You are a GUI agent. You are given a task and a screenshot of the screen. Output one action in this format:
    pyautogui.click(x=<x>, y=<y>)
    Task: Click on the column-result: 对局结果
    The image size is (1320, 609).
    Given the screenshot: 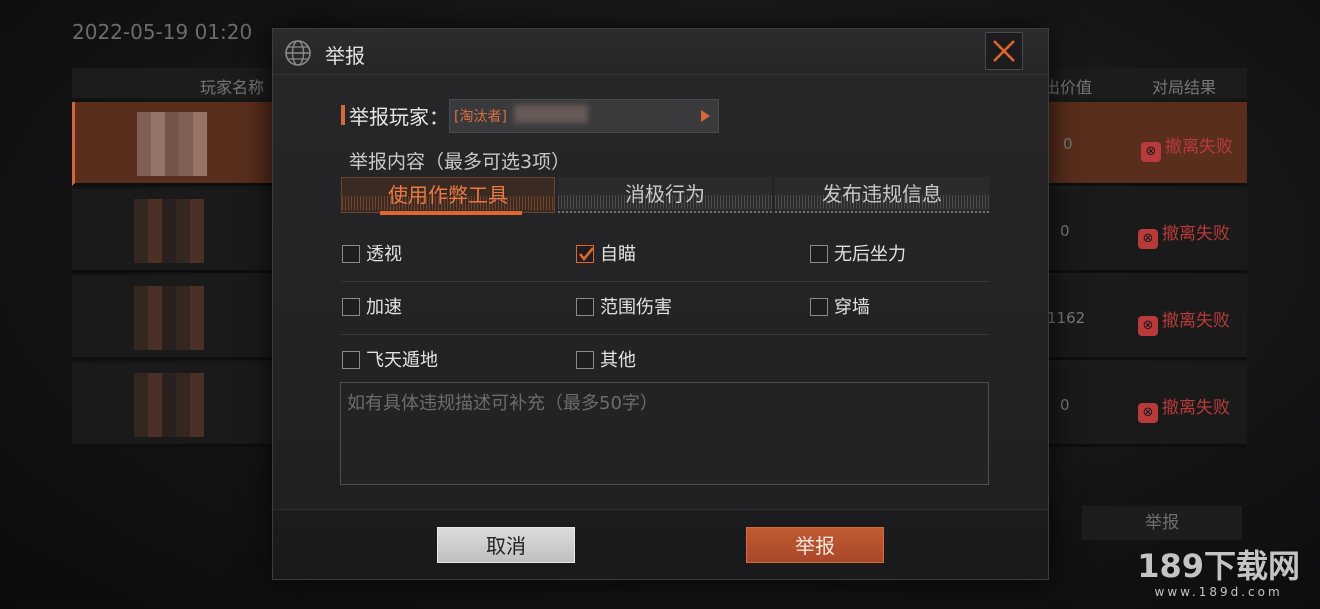 What is the action you would take?
    pyautogui.click(x=1184, y=87)
    